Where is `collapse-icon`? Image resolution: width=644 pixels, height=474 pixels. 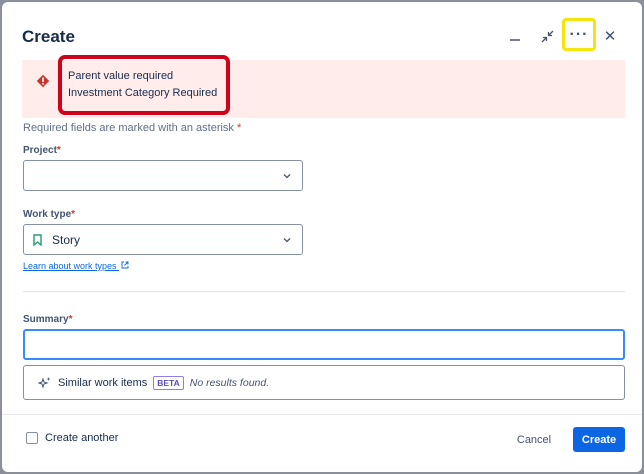 collapse-icon is located at coordinates (547, 36).